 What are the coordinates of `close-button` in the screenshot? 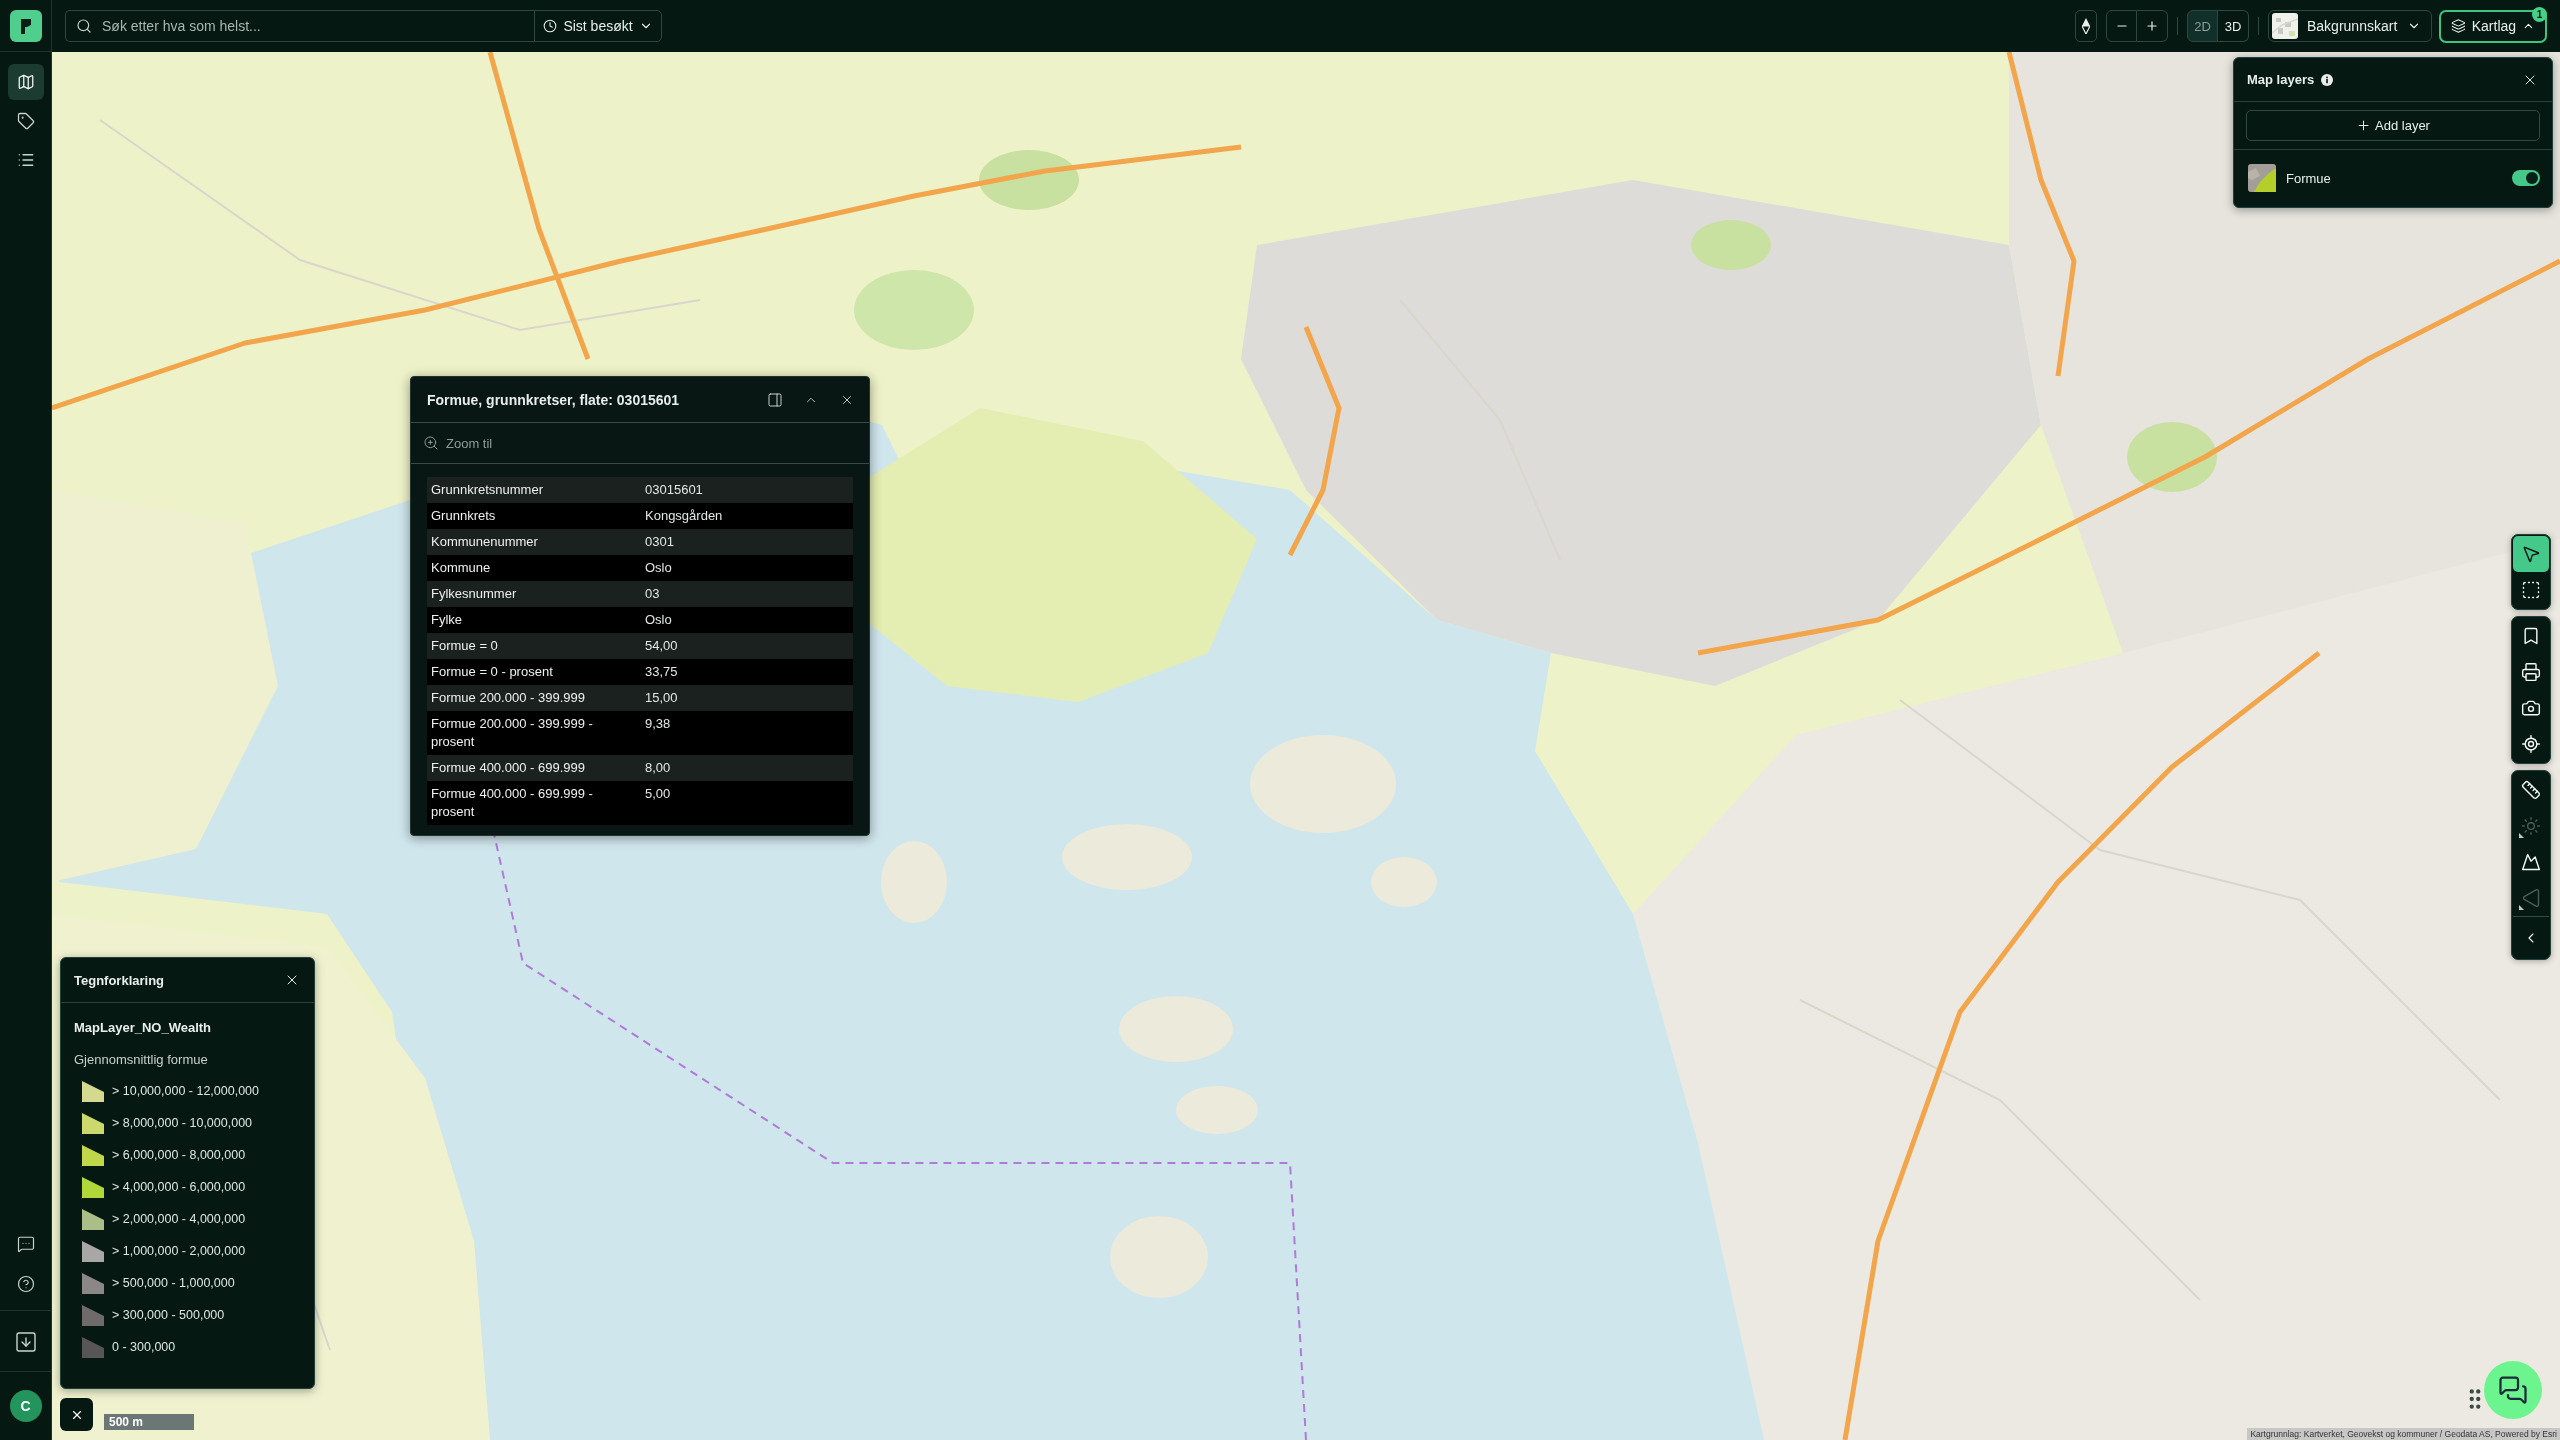 It's located at (76, 1414).